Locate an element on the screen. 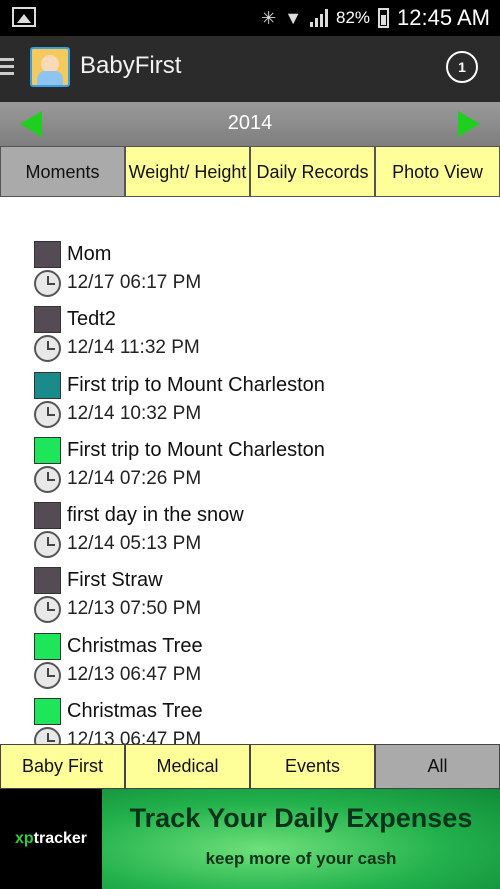 The height and width of the screenshot is (889, 500). ad-headline: Track Your Daily Expenses is located at coordinates (301, 818).